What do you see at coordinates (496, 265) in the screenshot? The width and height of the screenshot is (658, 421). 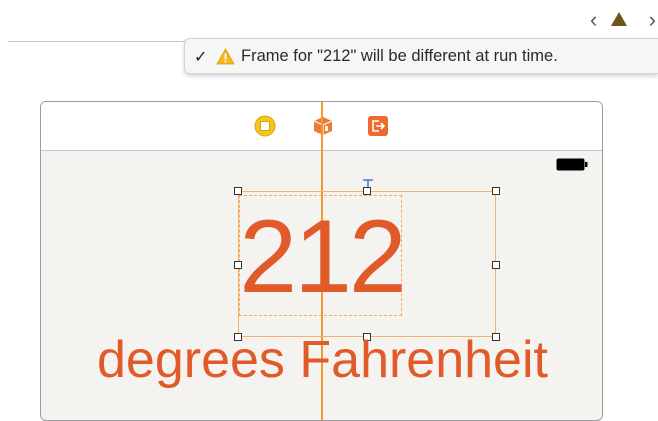 I see `resize-handle-right` at bounding box center [496, 265].